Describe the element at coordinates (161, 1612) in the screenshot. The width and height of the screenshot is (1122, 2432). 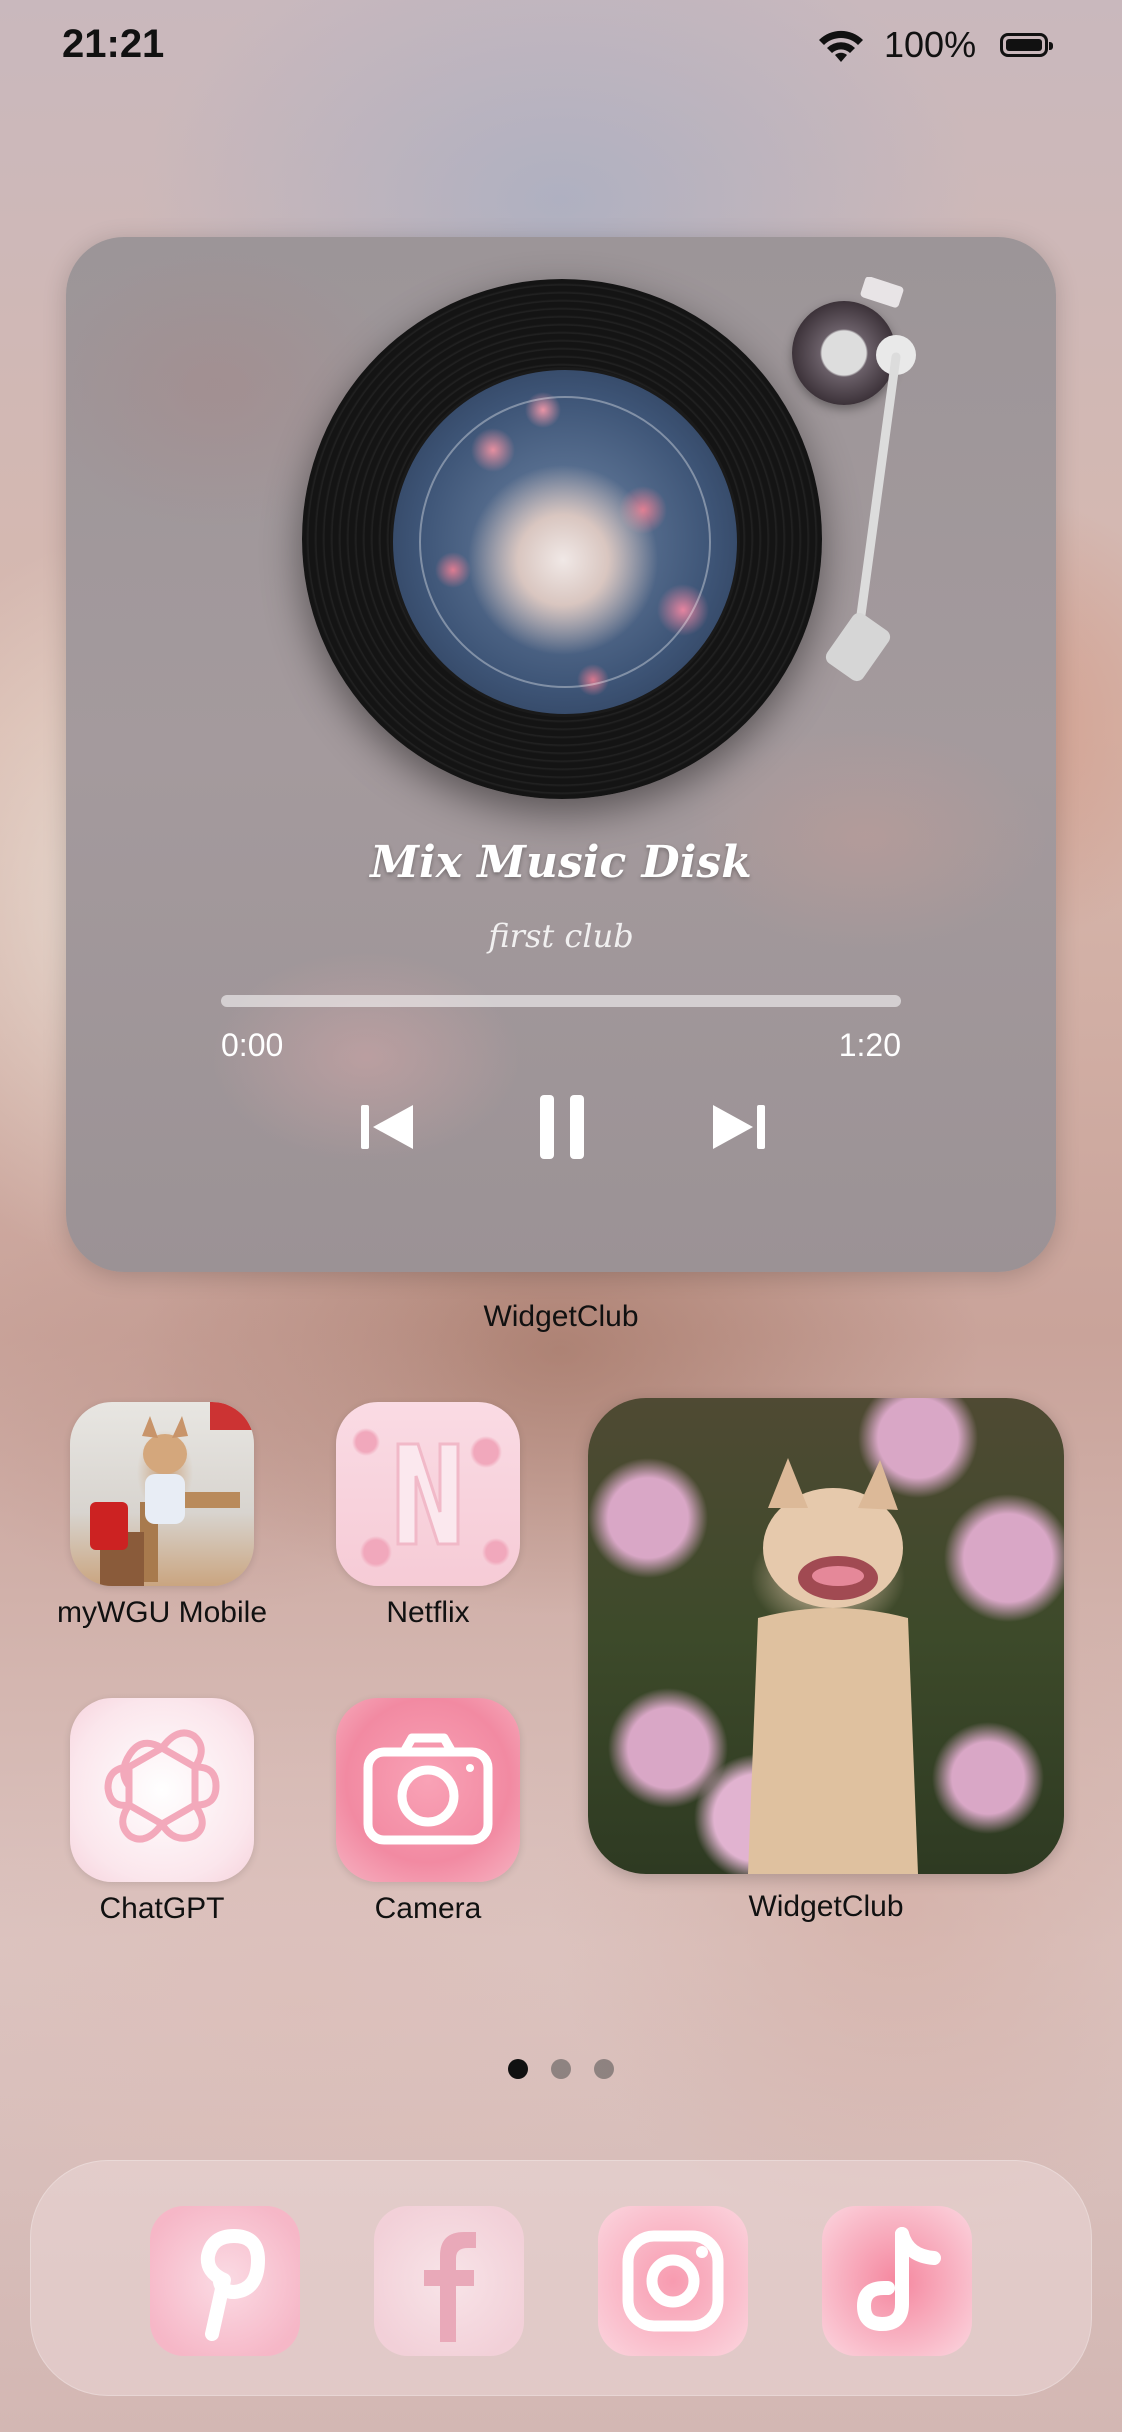
I see `app-label-mywgu: myWGU Mobile` at that location.